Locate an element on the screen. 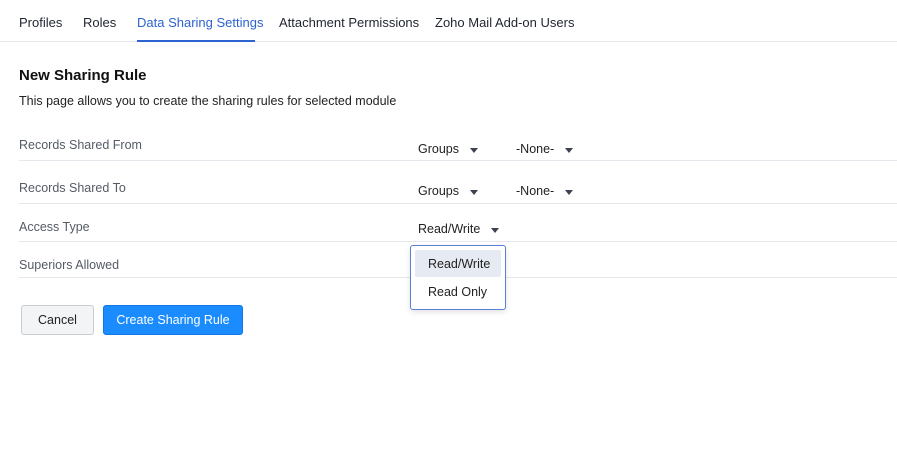 The height and width of the screenshot is (464, 897). cancel-button: Cancel is located at coordinates (57, 320).